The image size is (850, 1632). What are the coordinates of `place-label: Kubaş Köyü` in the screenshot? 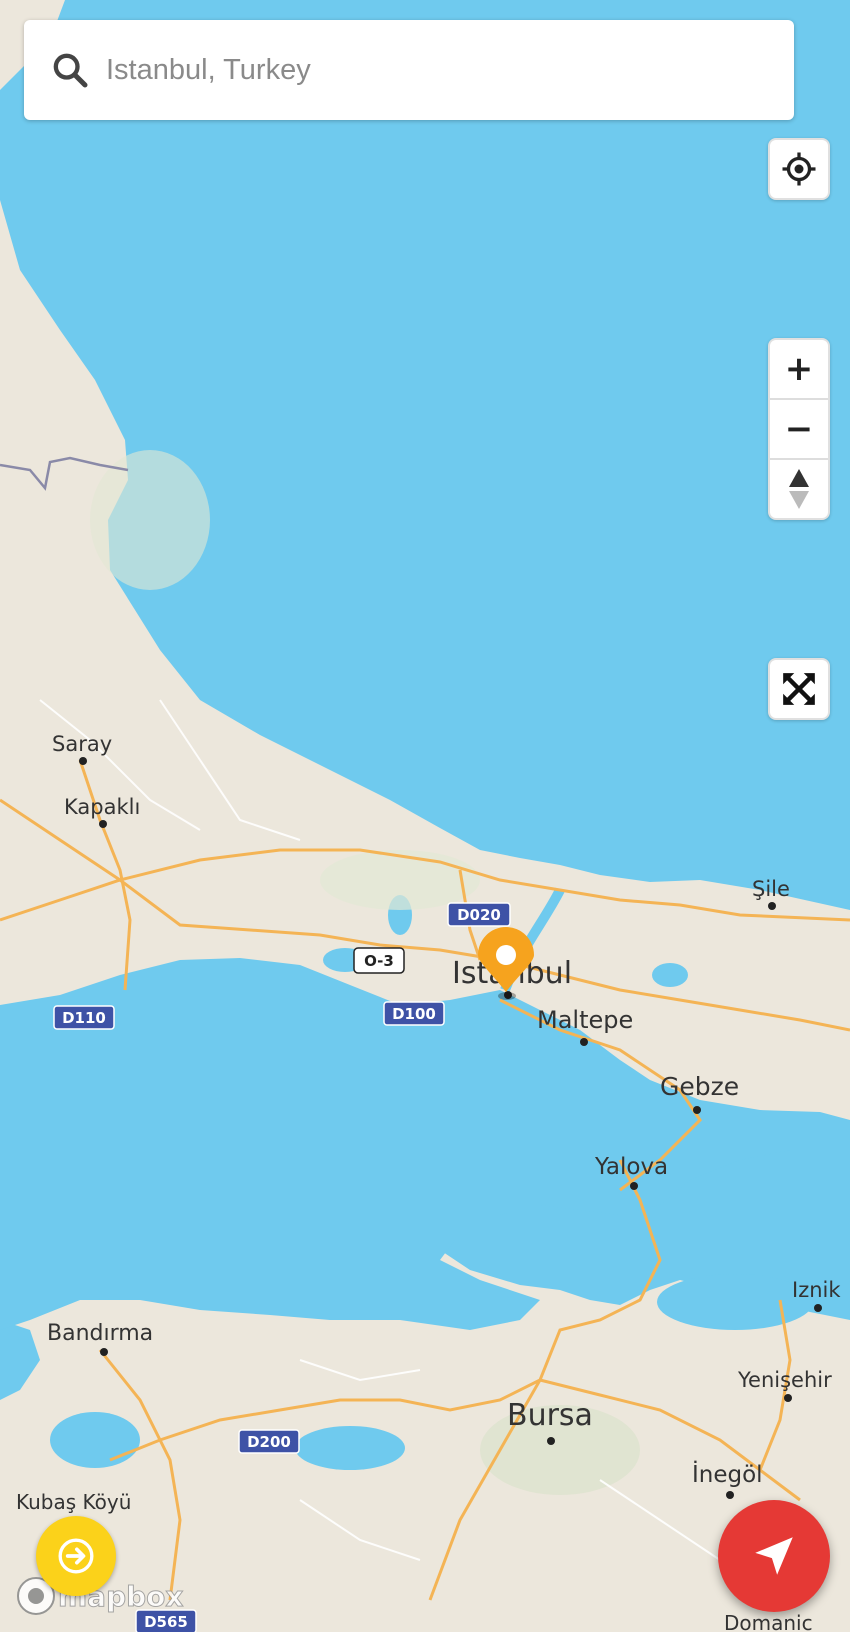 It's located at (73, 1502).